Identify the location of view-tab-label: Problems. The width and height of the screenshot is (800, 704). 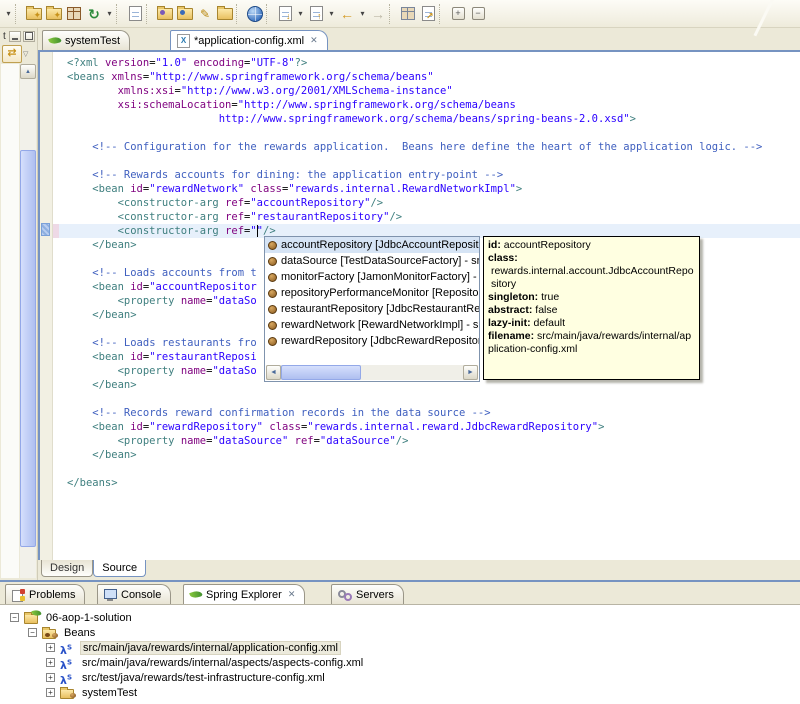
(52, 594).